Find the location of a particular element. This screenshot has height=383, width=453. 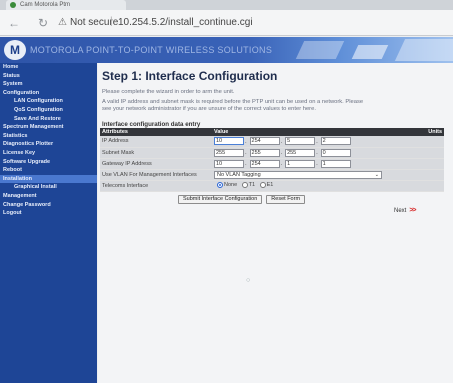

radio-none is located at coordinates (220, 185).